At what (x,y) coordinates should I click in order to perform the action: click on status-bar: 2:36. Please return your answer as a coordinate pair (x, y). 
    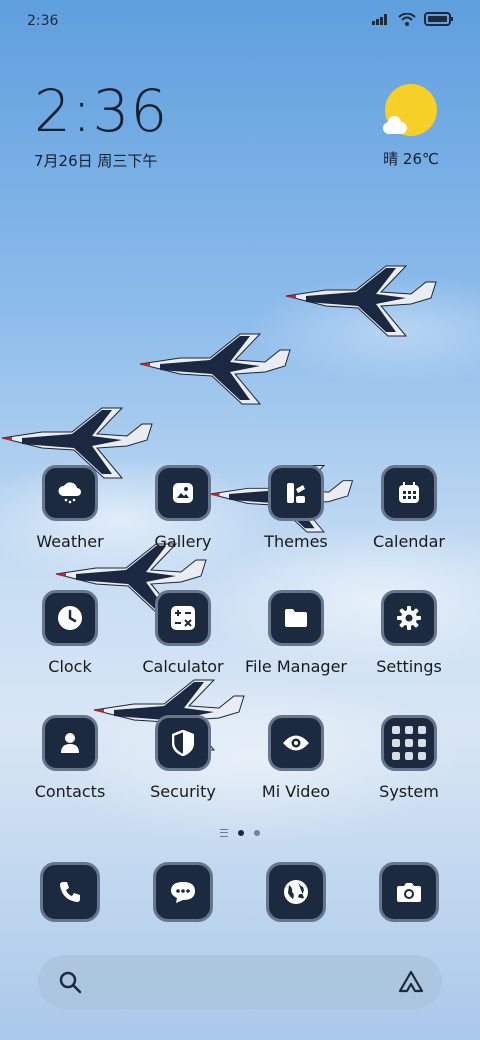
    Looking at the image, I should click on (240, 21).